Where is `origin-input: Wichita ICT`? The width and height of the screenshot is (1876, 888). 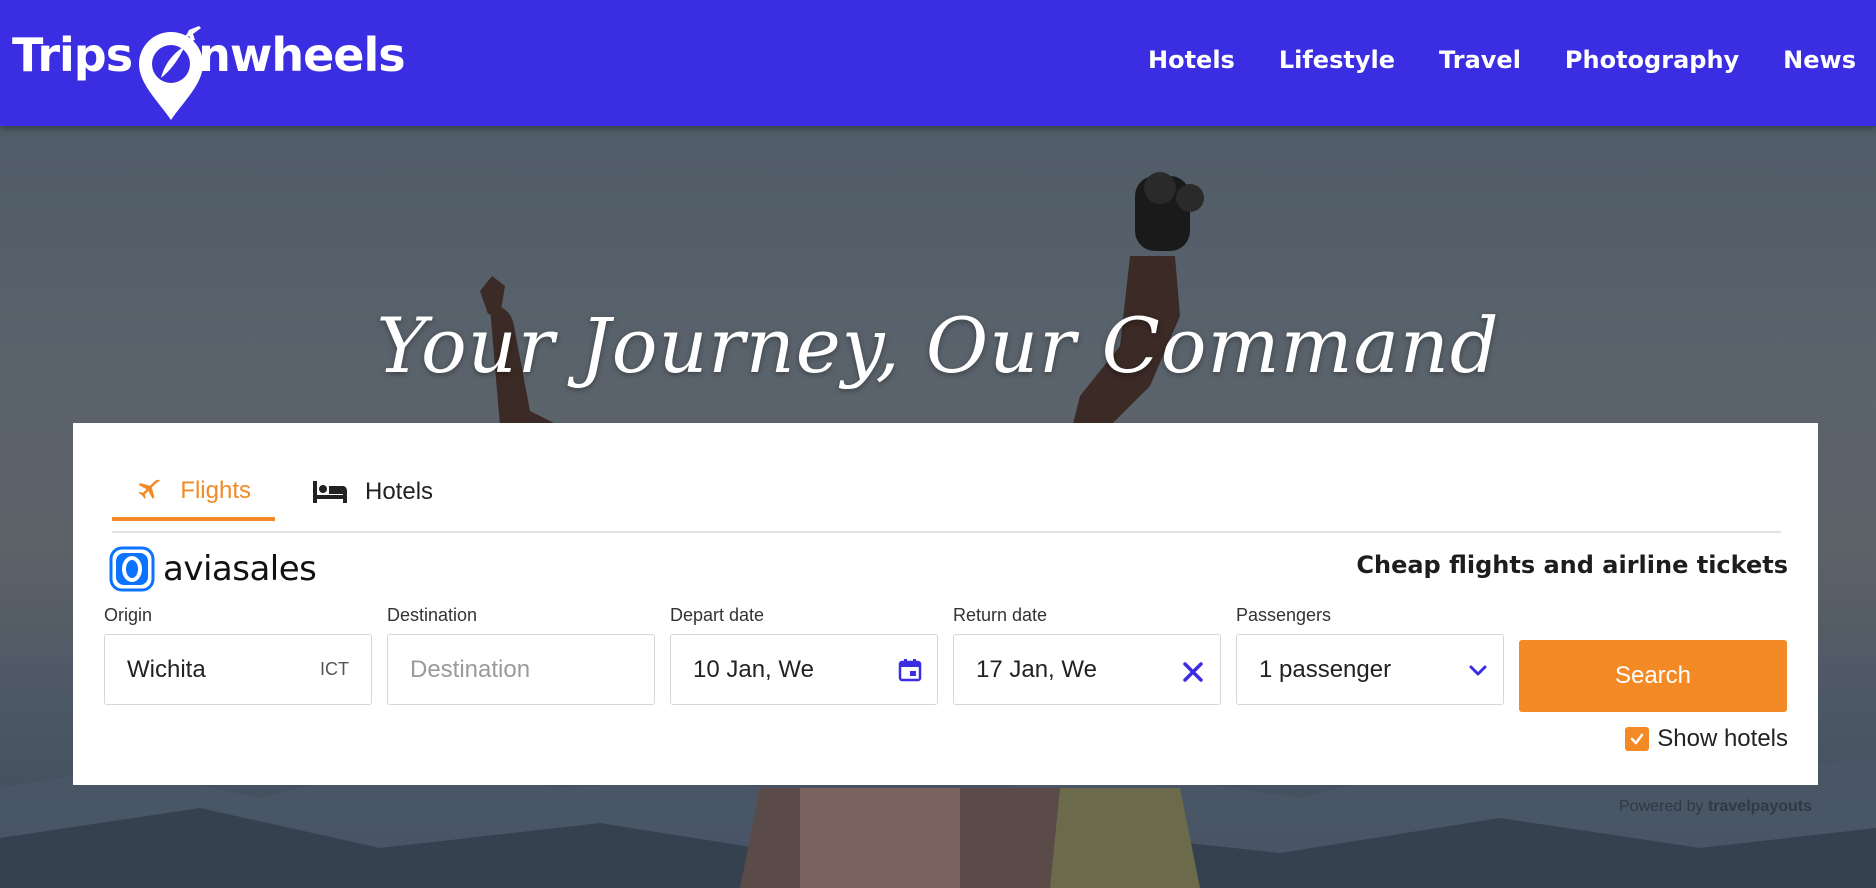 origin-input: Wichita ICT is located at coordinates (238, 669).